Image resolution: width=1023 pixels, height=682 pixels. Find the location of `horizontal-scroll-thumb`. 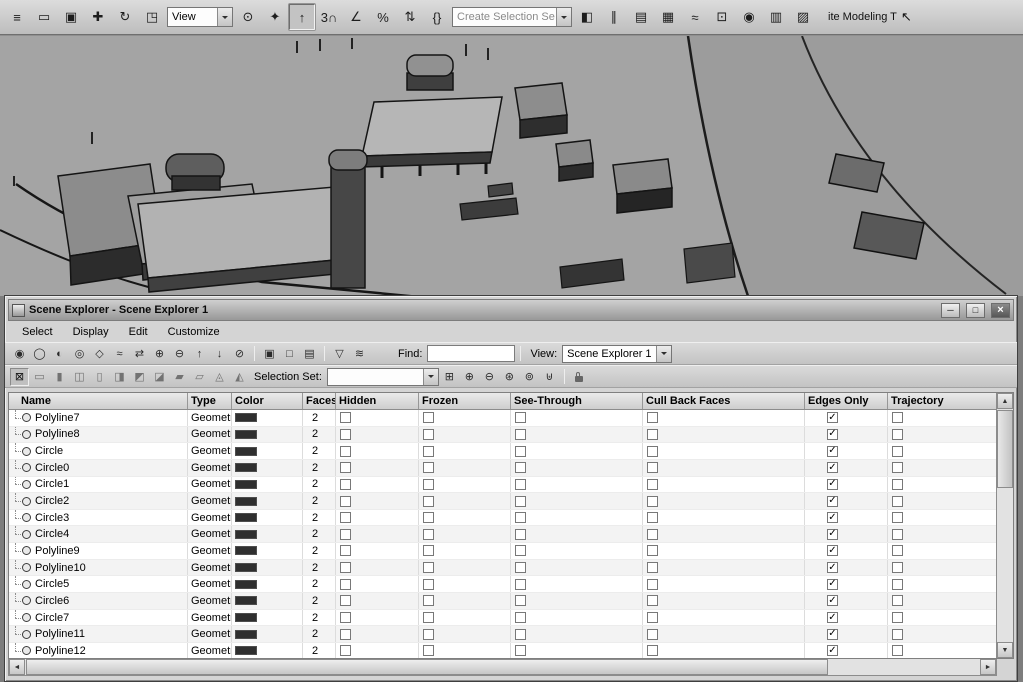

horizontal-scroll-thumb is located at coordinates (427, 667).